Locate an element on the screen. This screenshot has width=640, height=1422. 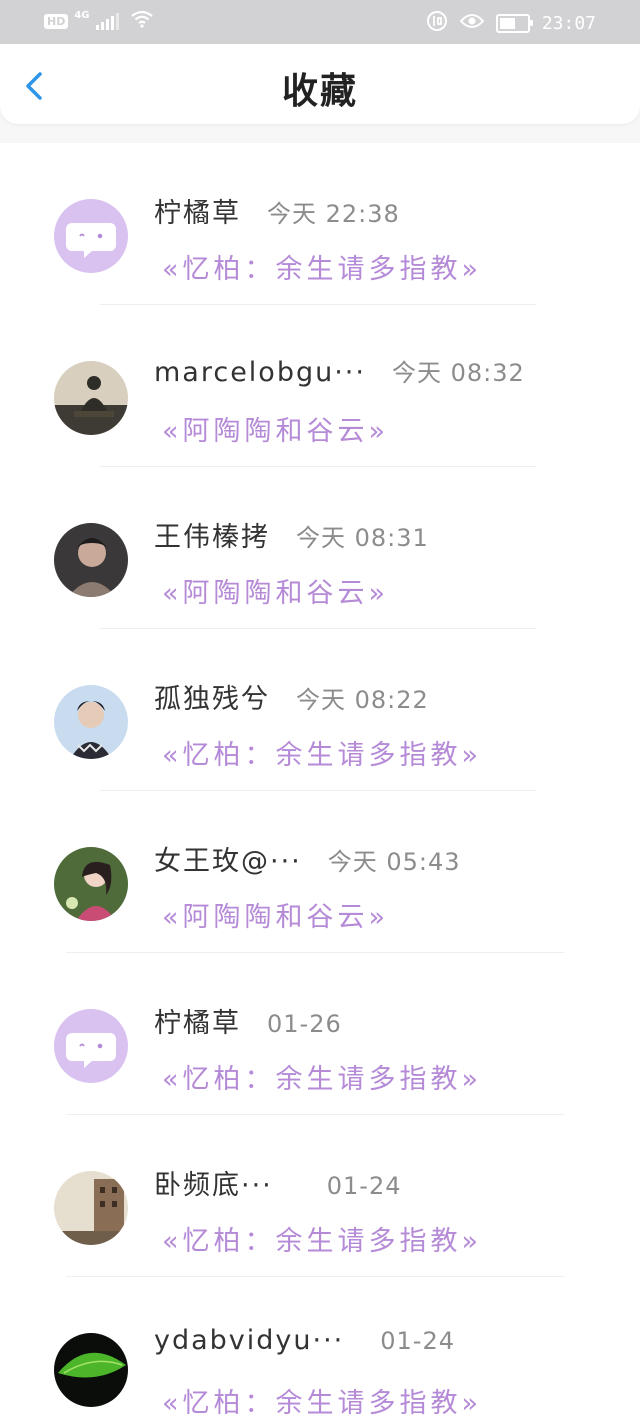
status-left: HD 4G is located at coordinates (98, 21).